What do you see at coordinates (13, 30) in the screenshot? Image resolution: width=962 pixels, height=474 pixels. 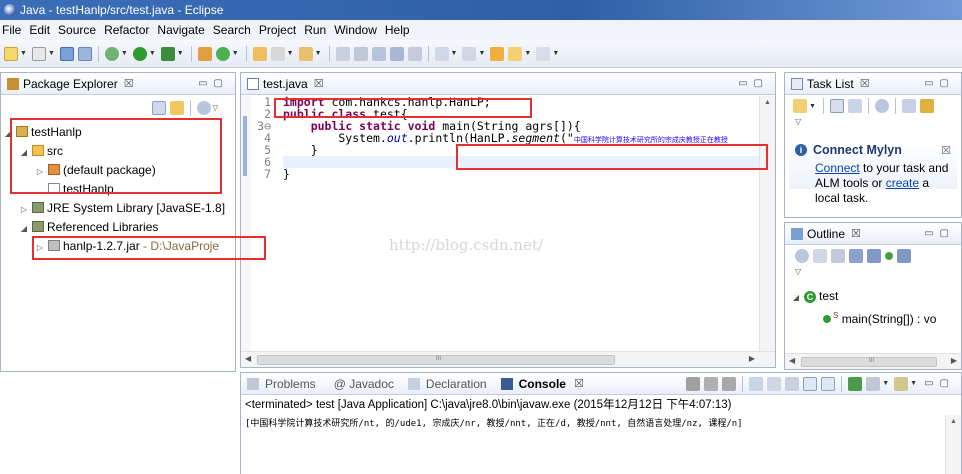 I see `menu-file: File` at bounding box center [13, 30].